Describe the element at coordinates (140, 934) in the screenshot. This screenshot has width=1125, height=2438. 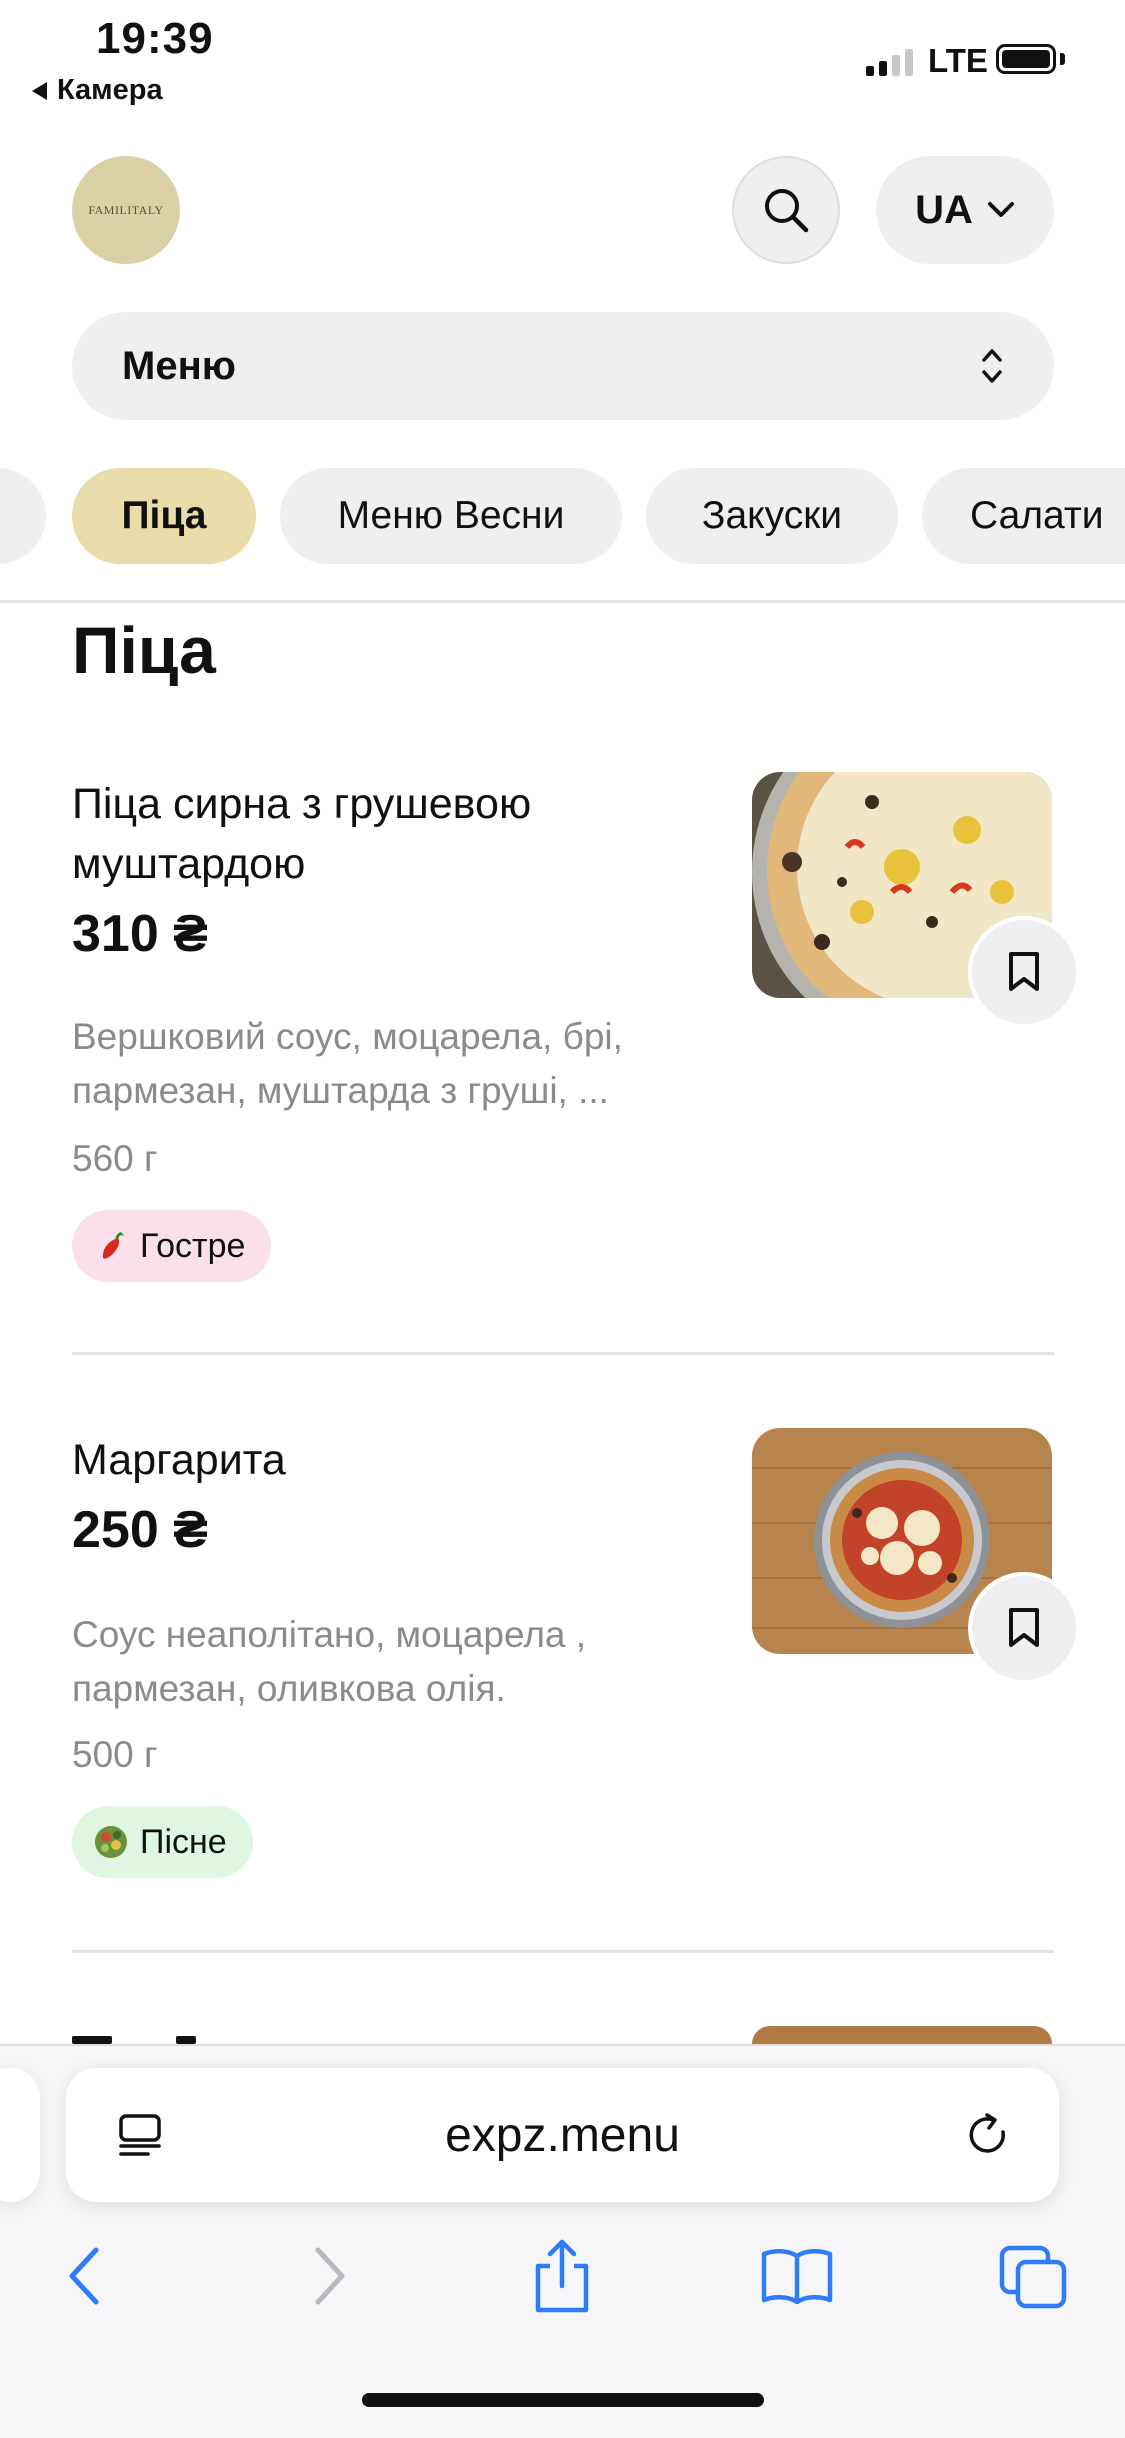
I see `item-price: 310 ₴` at that location.